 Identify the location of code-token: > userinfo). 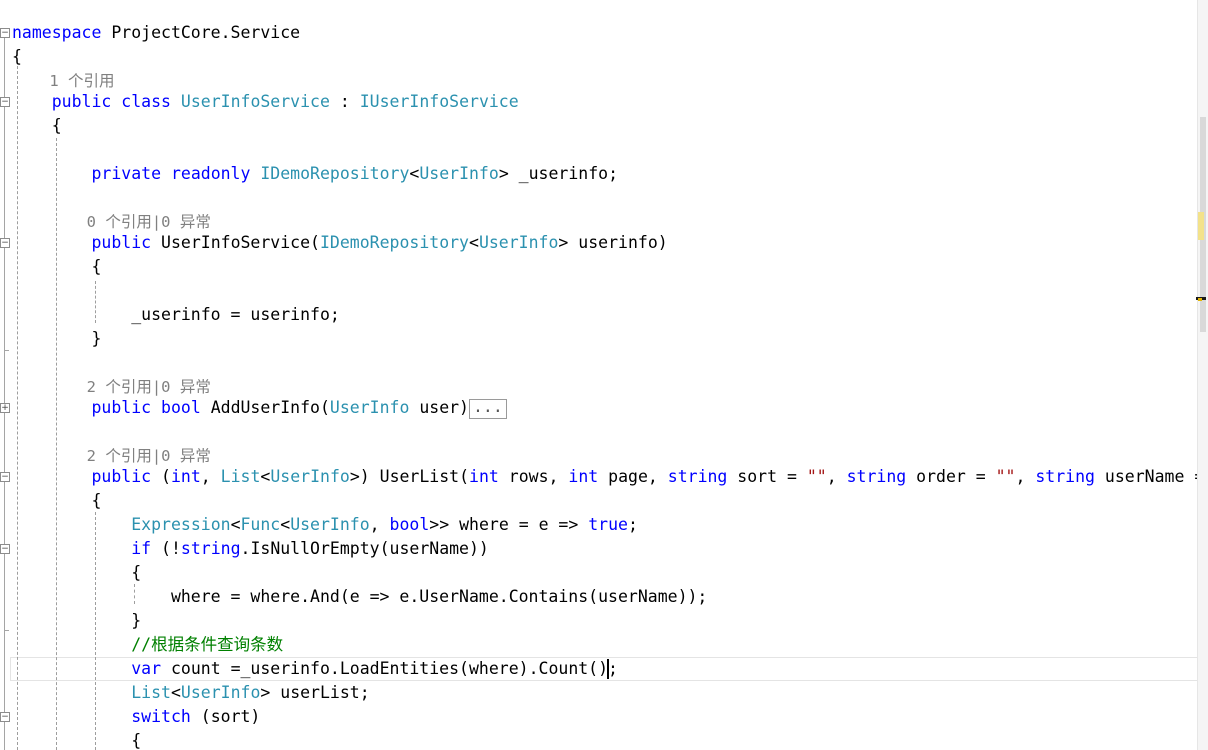
(613, 242).